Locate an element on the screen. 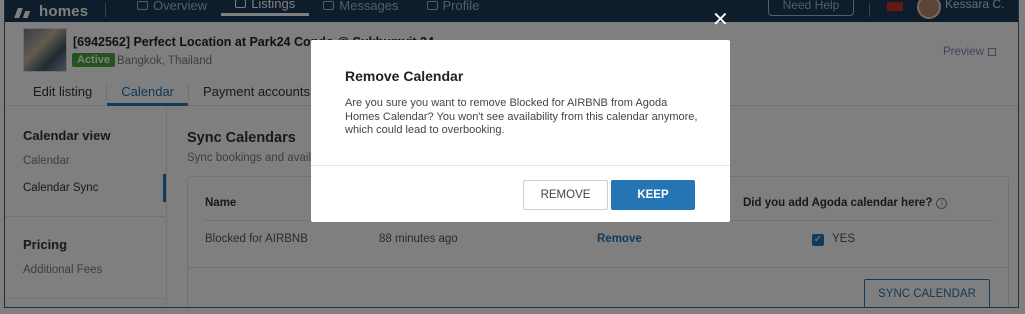 The height and width of the screenshot is (314, 1025). remove-button: REMOVE is located at coordinates (565, 195).